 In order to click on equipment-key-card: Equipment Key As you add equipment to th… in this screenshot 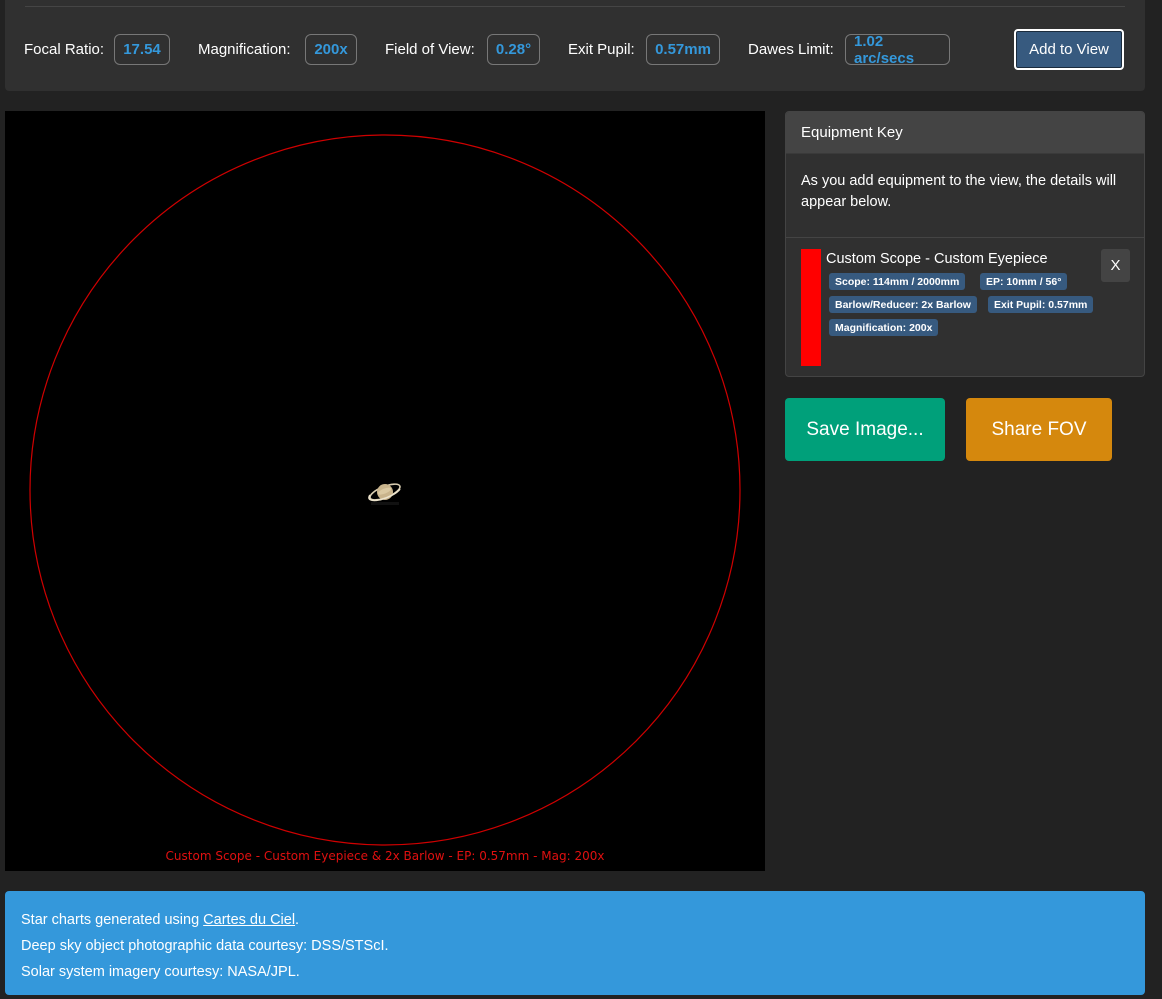, I will do `click(965, 244)`.